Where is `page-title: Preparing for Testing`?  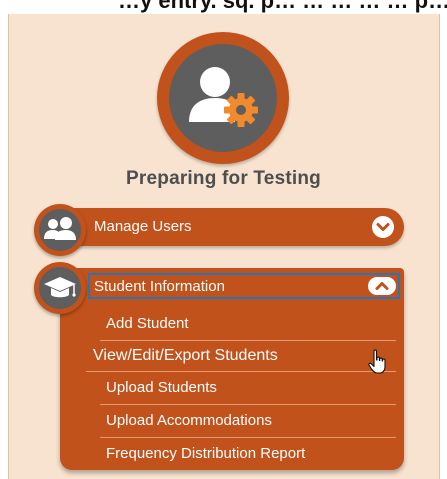
page-title: Preparing for Testing is located at coordinates (223, 178).